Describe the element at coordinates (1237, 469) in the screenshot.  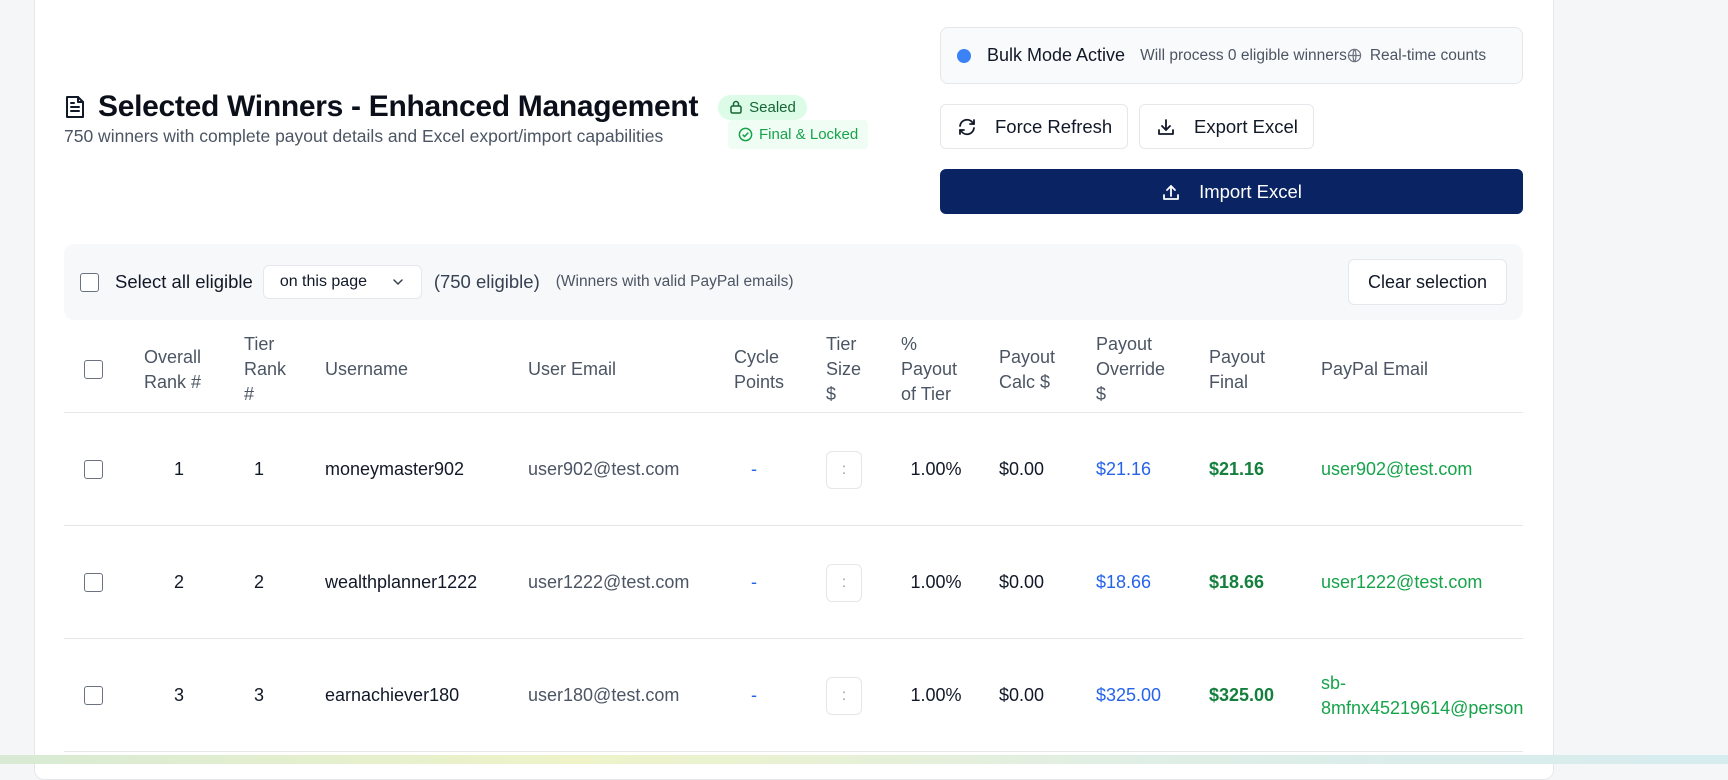
I see `payout-final-cell: $21.16` at that location.